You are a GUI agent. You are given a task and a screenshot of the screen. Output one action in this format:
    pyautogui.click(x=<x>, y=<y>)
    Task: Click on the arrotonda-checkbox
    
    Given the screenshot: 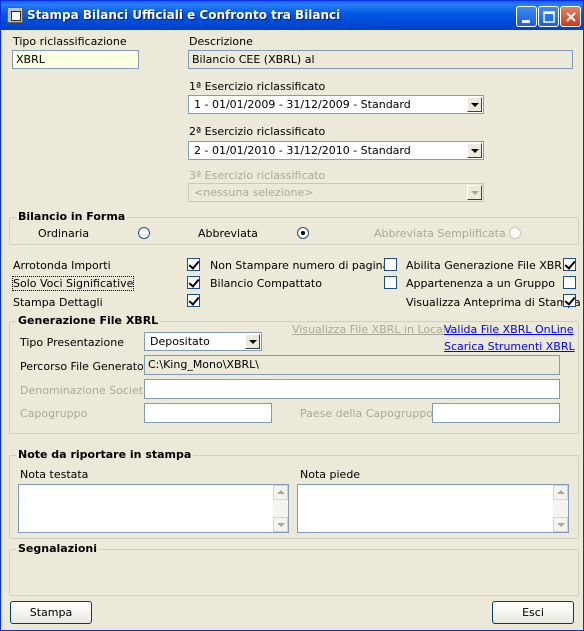 What is the action you would take?
    pyautogui.click(x=193, y=264)
    